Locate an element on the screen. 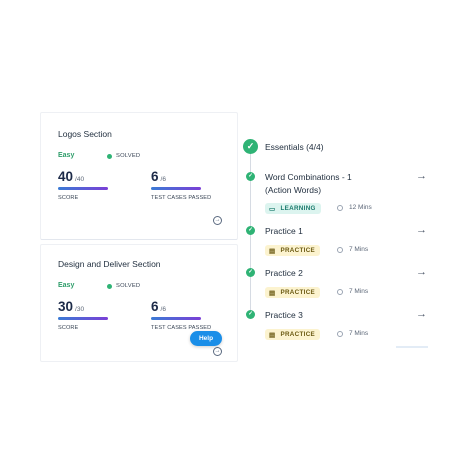  score-total: /40 is located at coordinates (80, 179).